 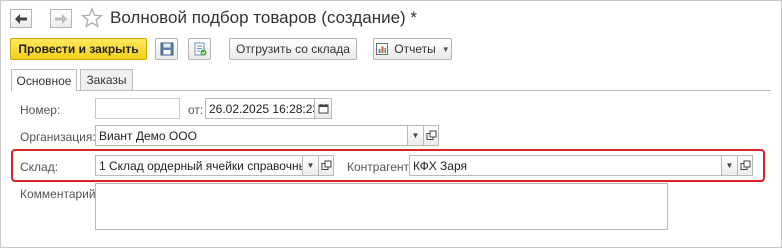 I want to click on reports-label: Отчеты, so click(x=415, y=49).